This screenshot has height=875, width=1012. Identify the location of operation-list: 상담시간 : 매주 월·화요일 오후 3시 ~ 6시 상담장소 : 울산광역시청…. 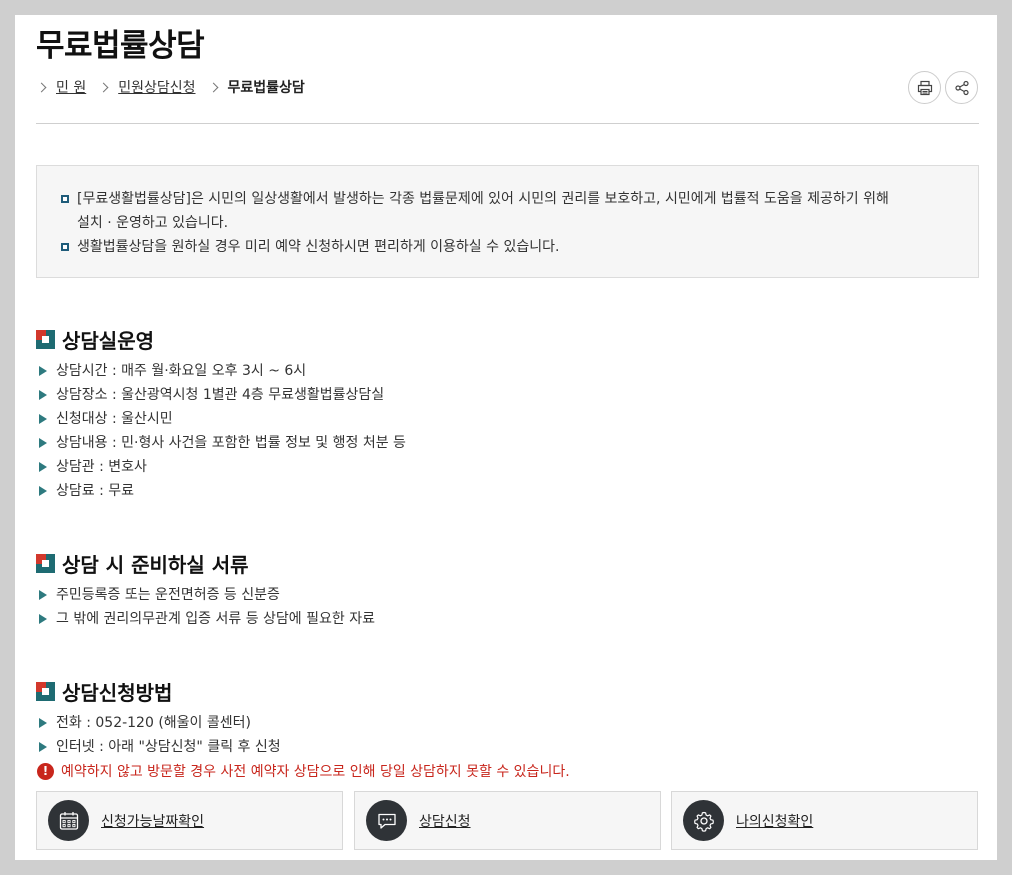
(222, 431).